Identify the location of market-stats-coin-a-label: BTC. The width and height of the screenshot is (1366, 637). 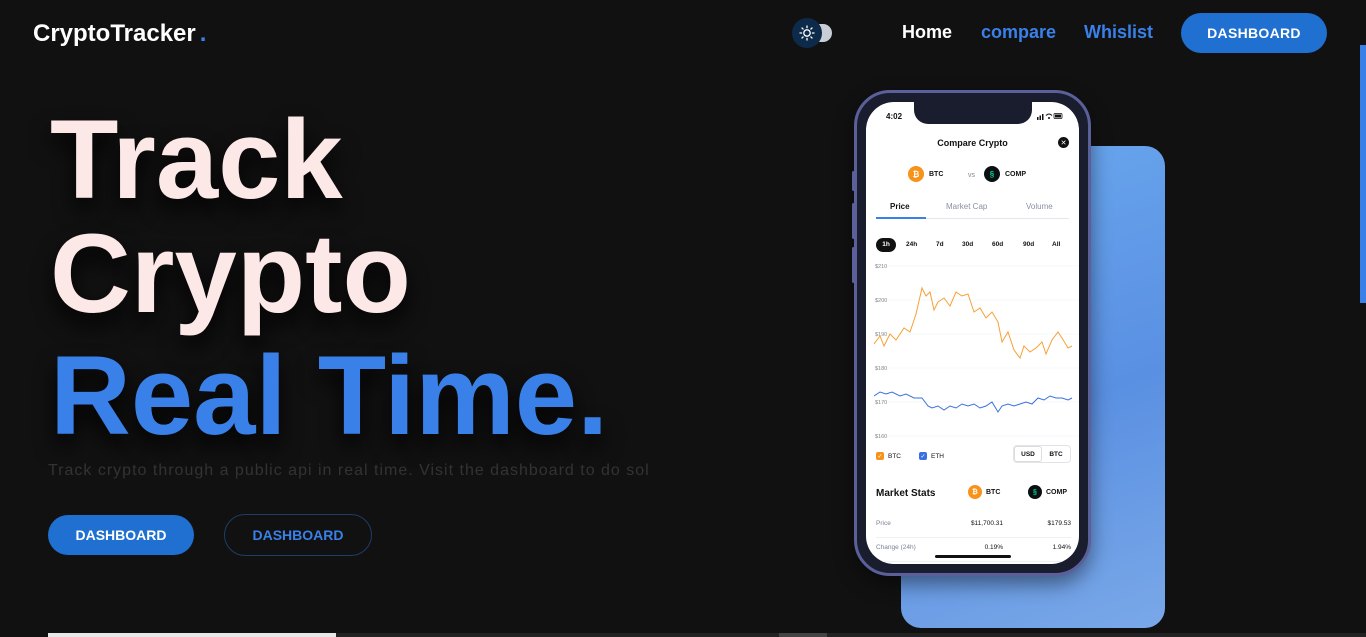
(993, 492).